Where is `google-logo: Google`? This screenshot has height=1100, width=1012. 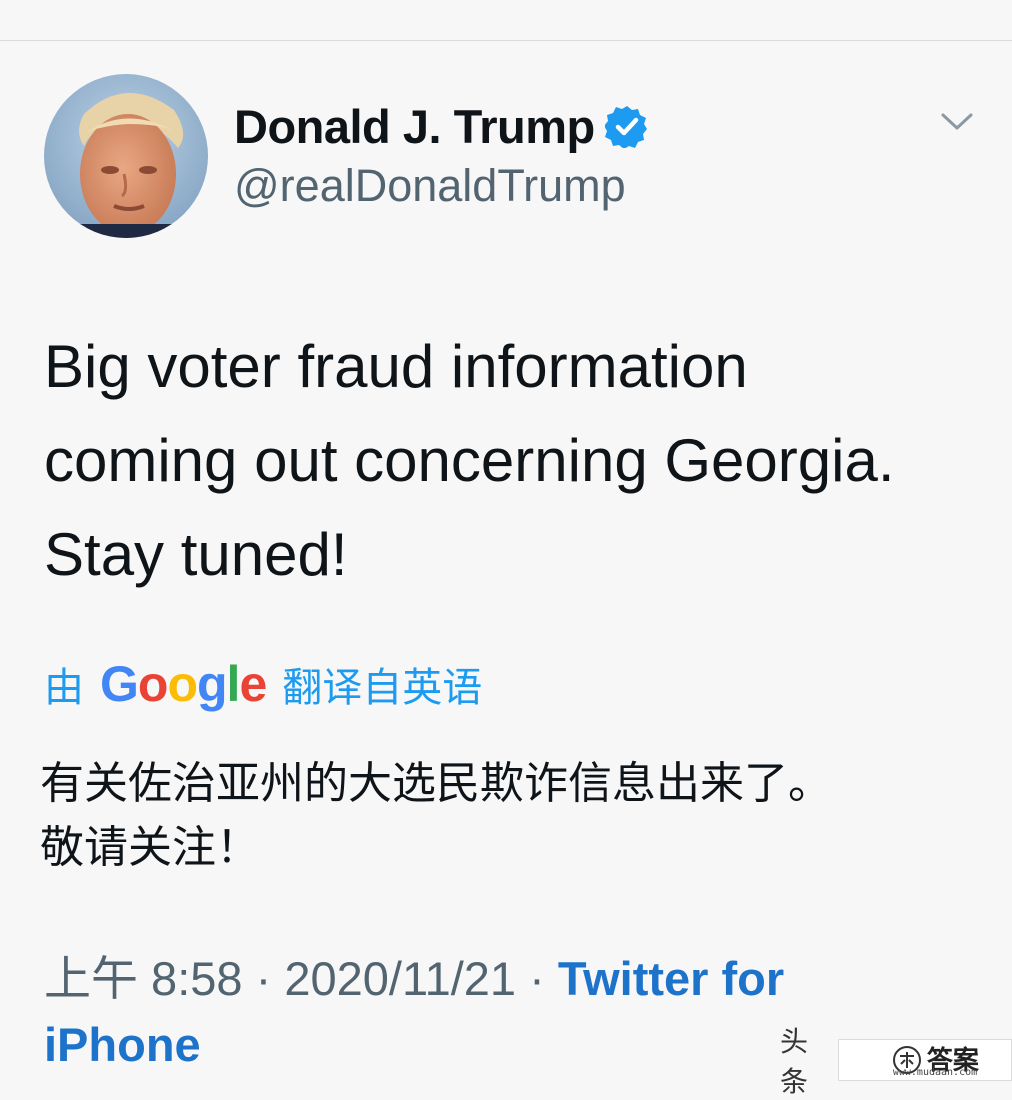
google-logo: Google is located at coordinates (183, 684).